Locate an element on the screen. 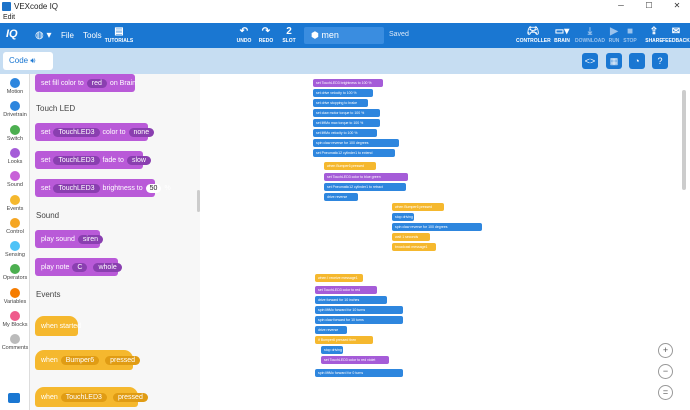 The height and width of the screenshot is (410, 690). category-sensing: Sensing is located at coordinates (15, 249).